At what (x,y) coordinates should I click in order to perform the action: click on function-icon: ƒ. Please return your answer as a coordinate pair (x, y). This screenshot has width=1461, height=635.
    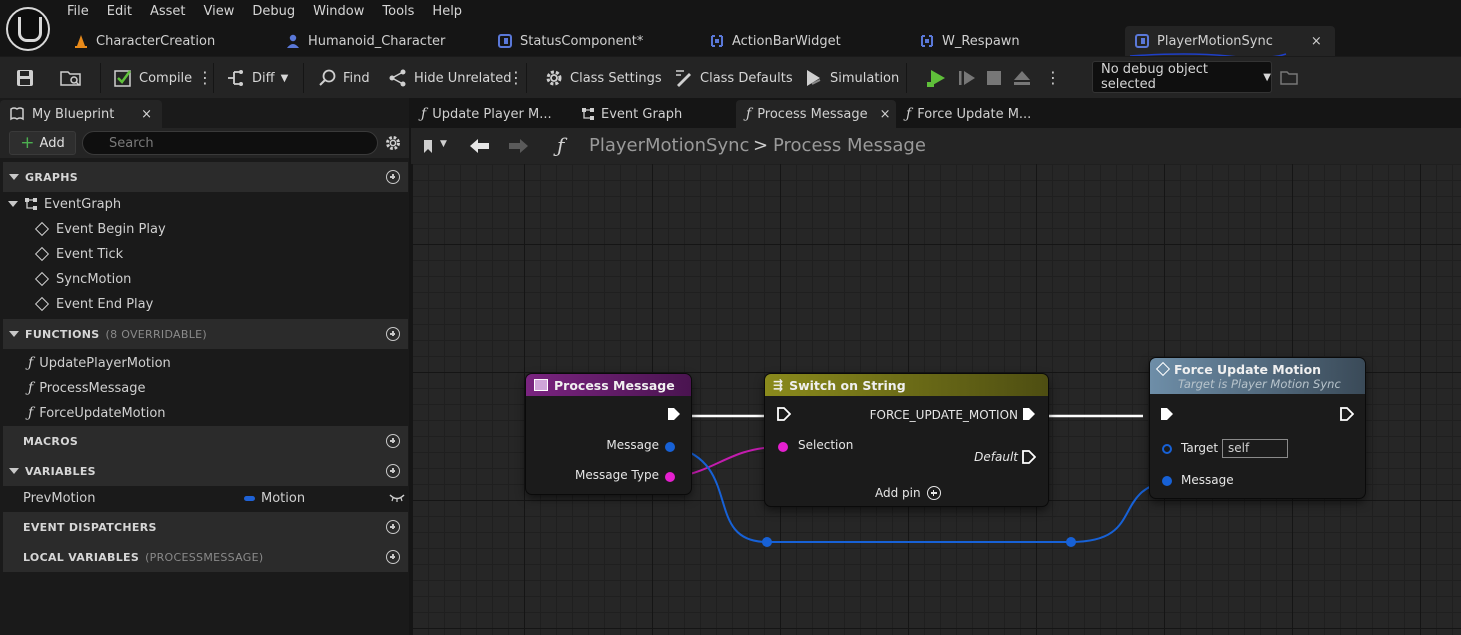
    Looking at the image, I should click on (749, 114).